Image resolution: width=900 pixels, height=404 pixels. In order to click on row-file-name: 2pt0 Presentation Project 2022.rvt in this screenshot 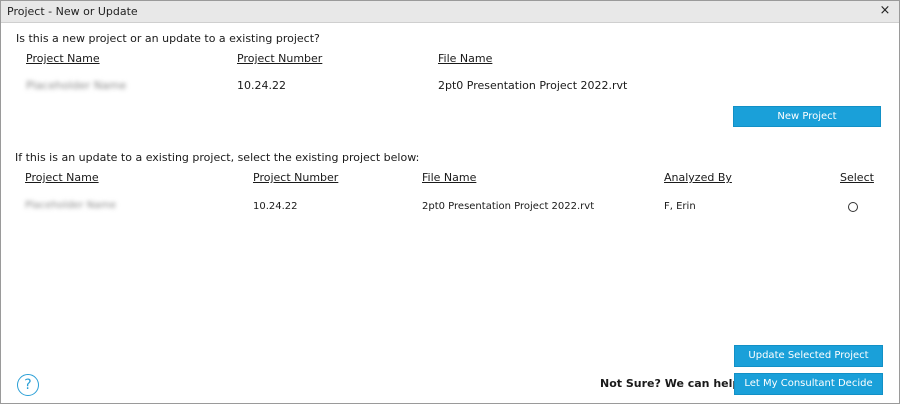, I will do `click(508, 206)`.